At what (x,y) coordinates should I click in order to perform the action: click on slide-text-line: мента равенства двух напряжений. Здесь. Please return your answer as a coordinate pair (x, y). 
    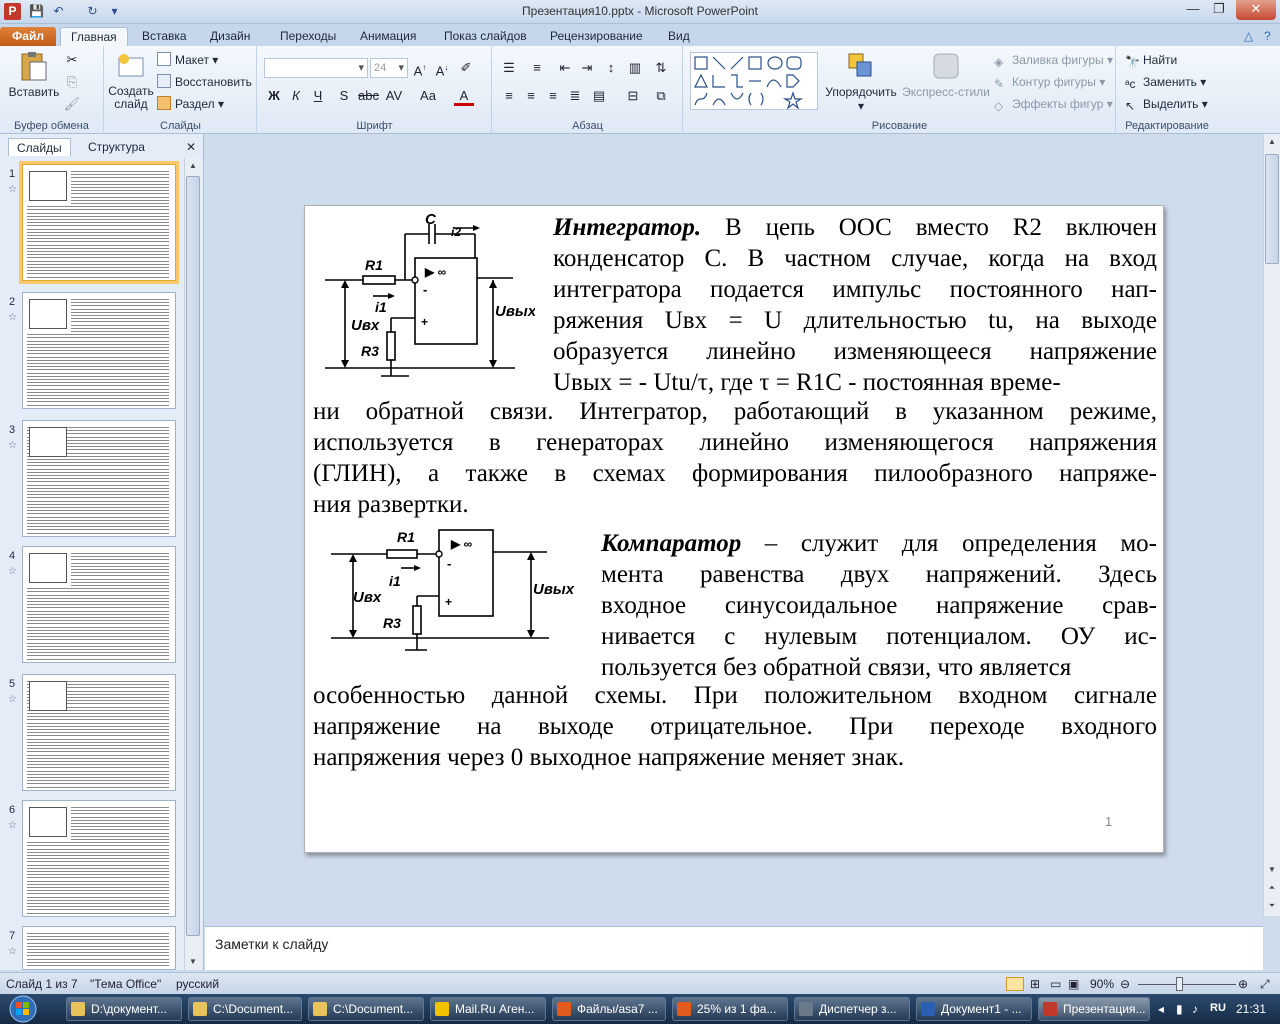
    Looking at the image, I should click on (879, 574).